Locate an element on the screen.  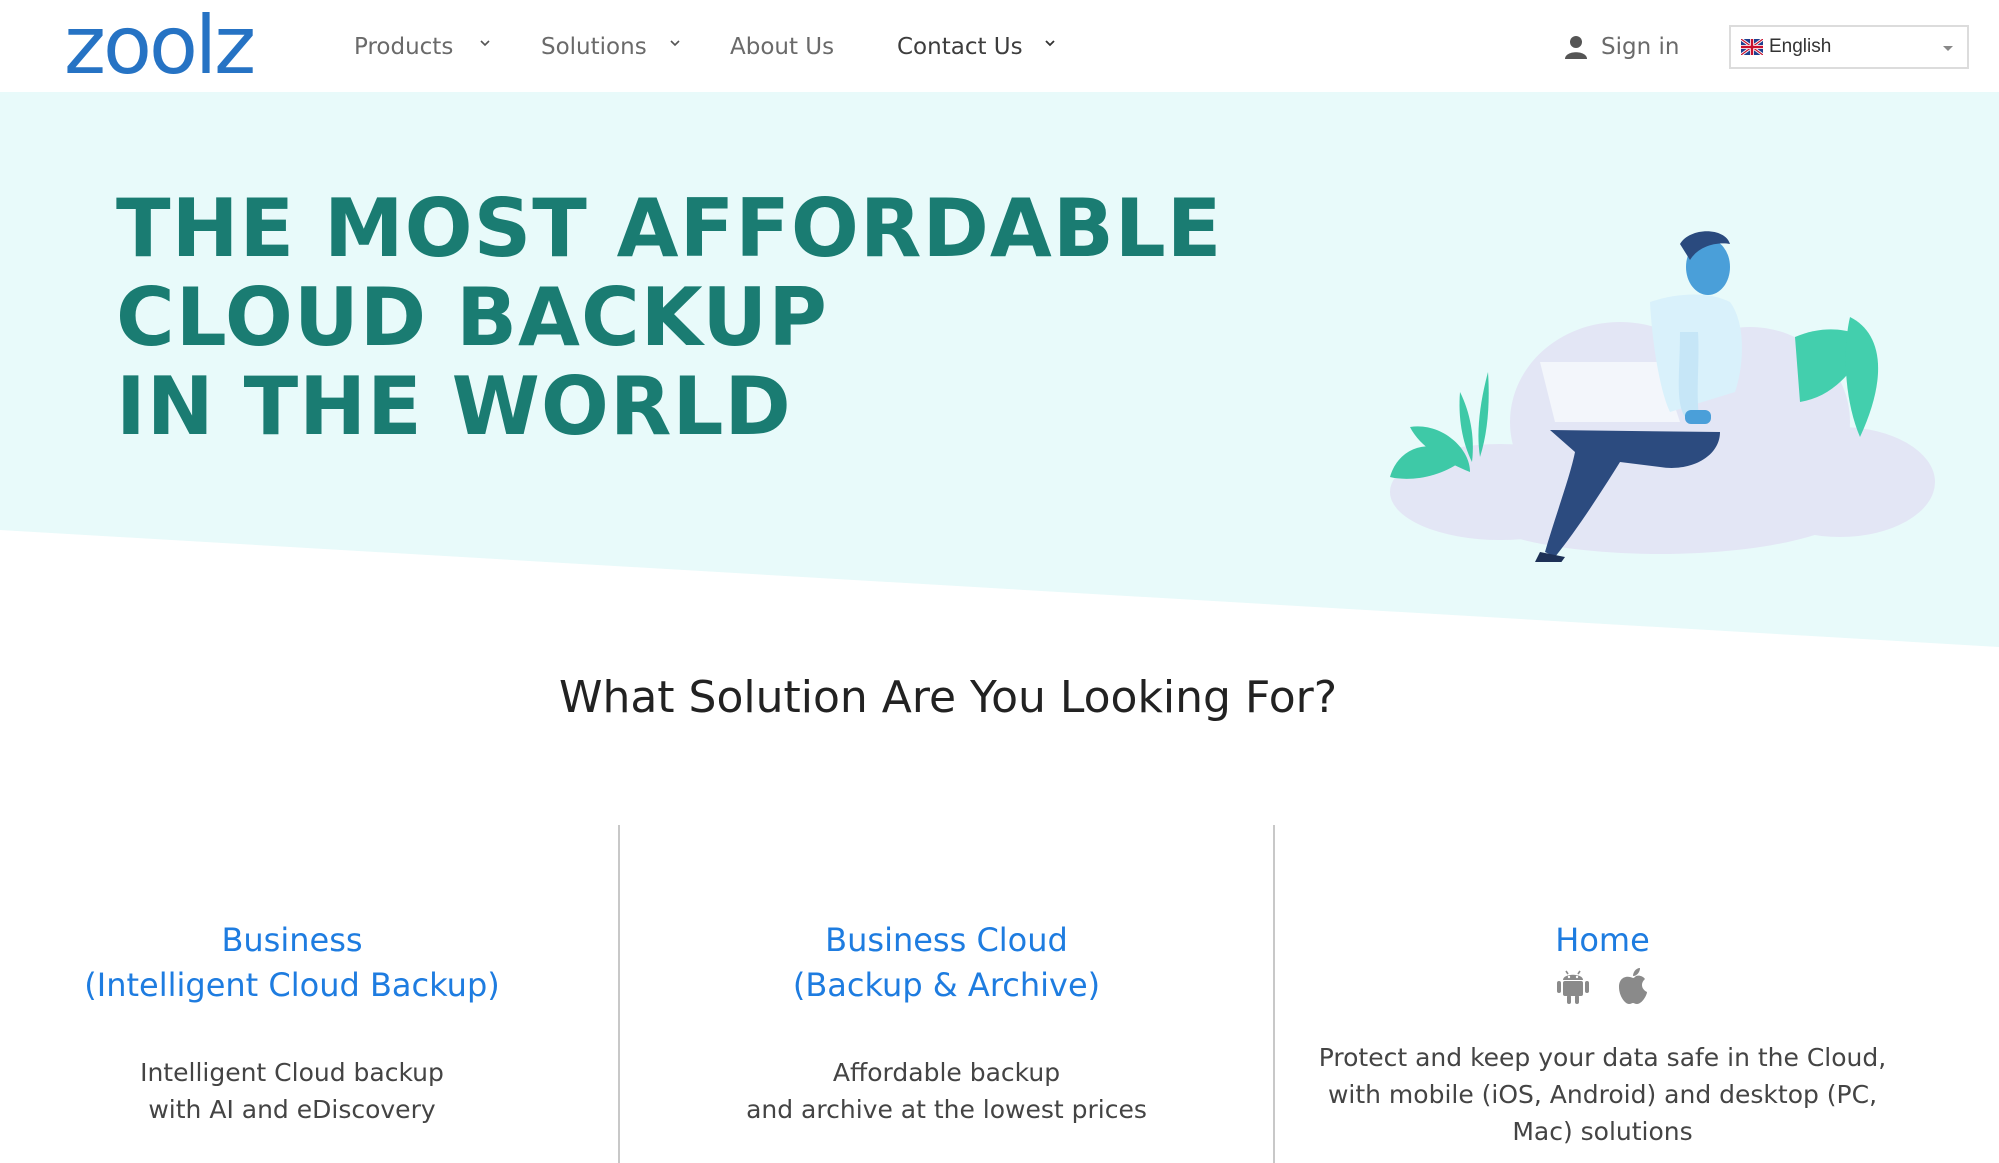
nav-about-us: About Us is located at coordinates (782, 47).